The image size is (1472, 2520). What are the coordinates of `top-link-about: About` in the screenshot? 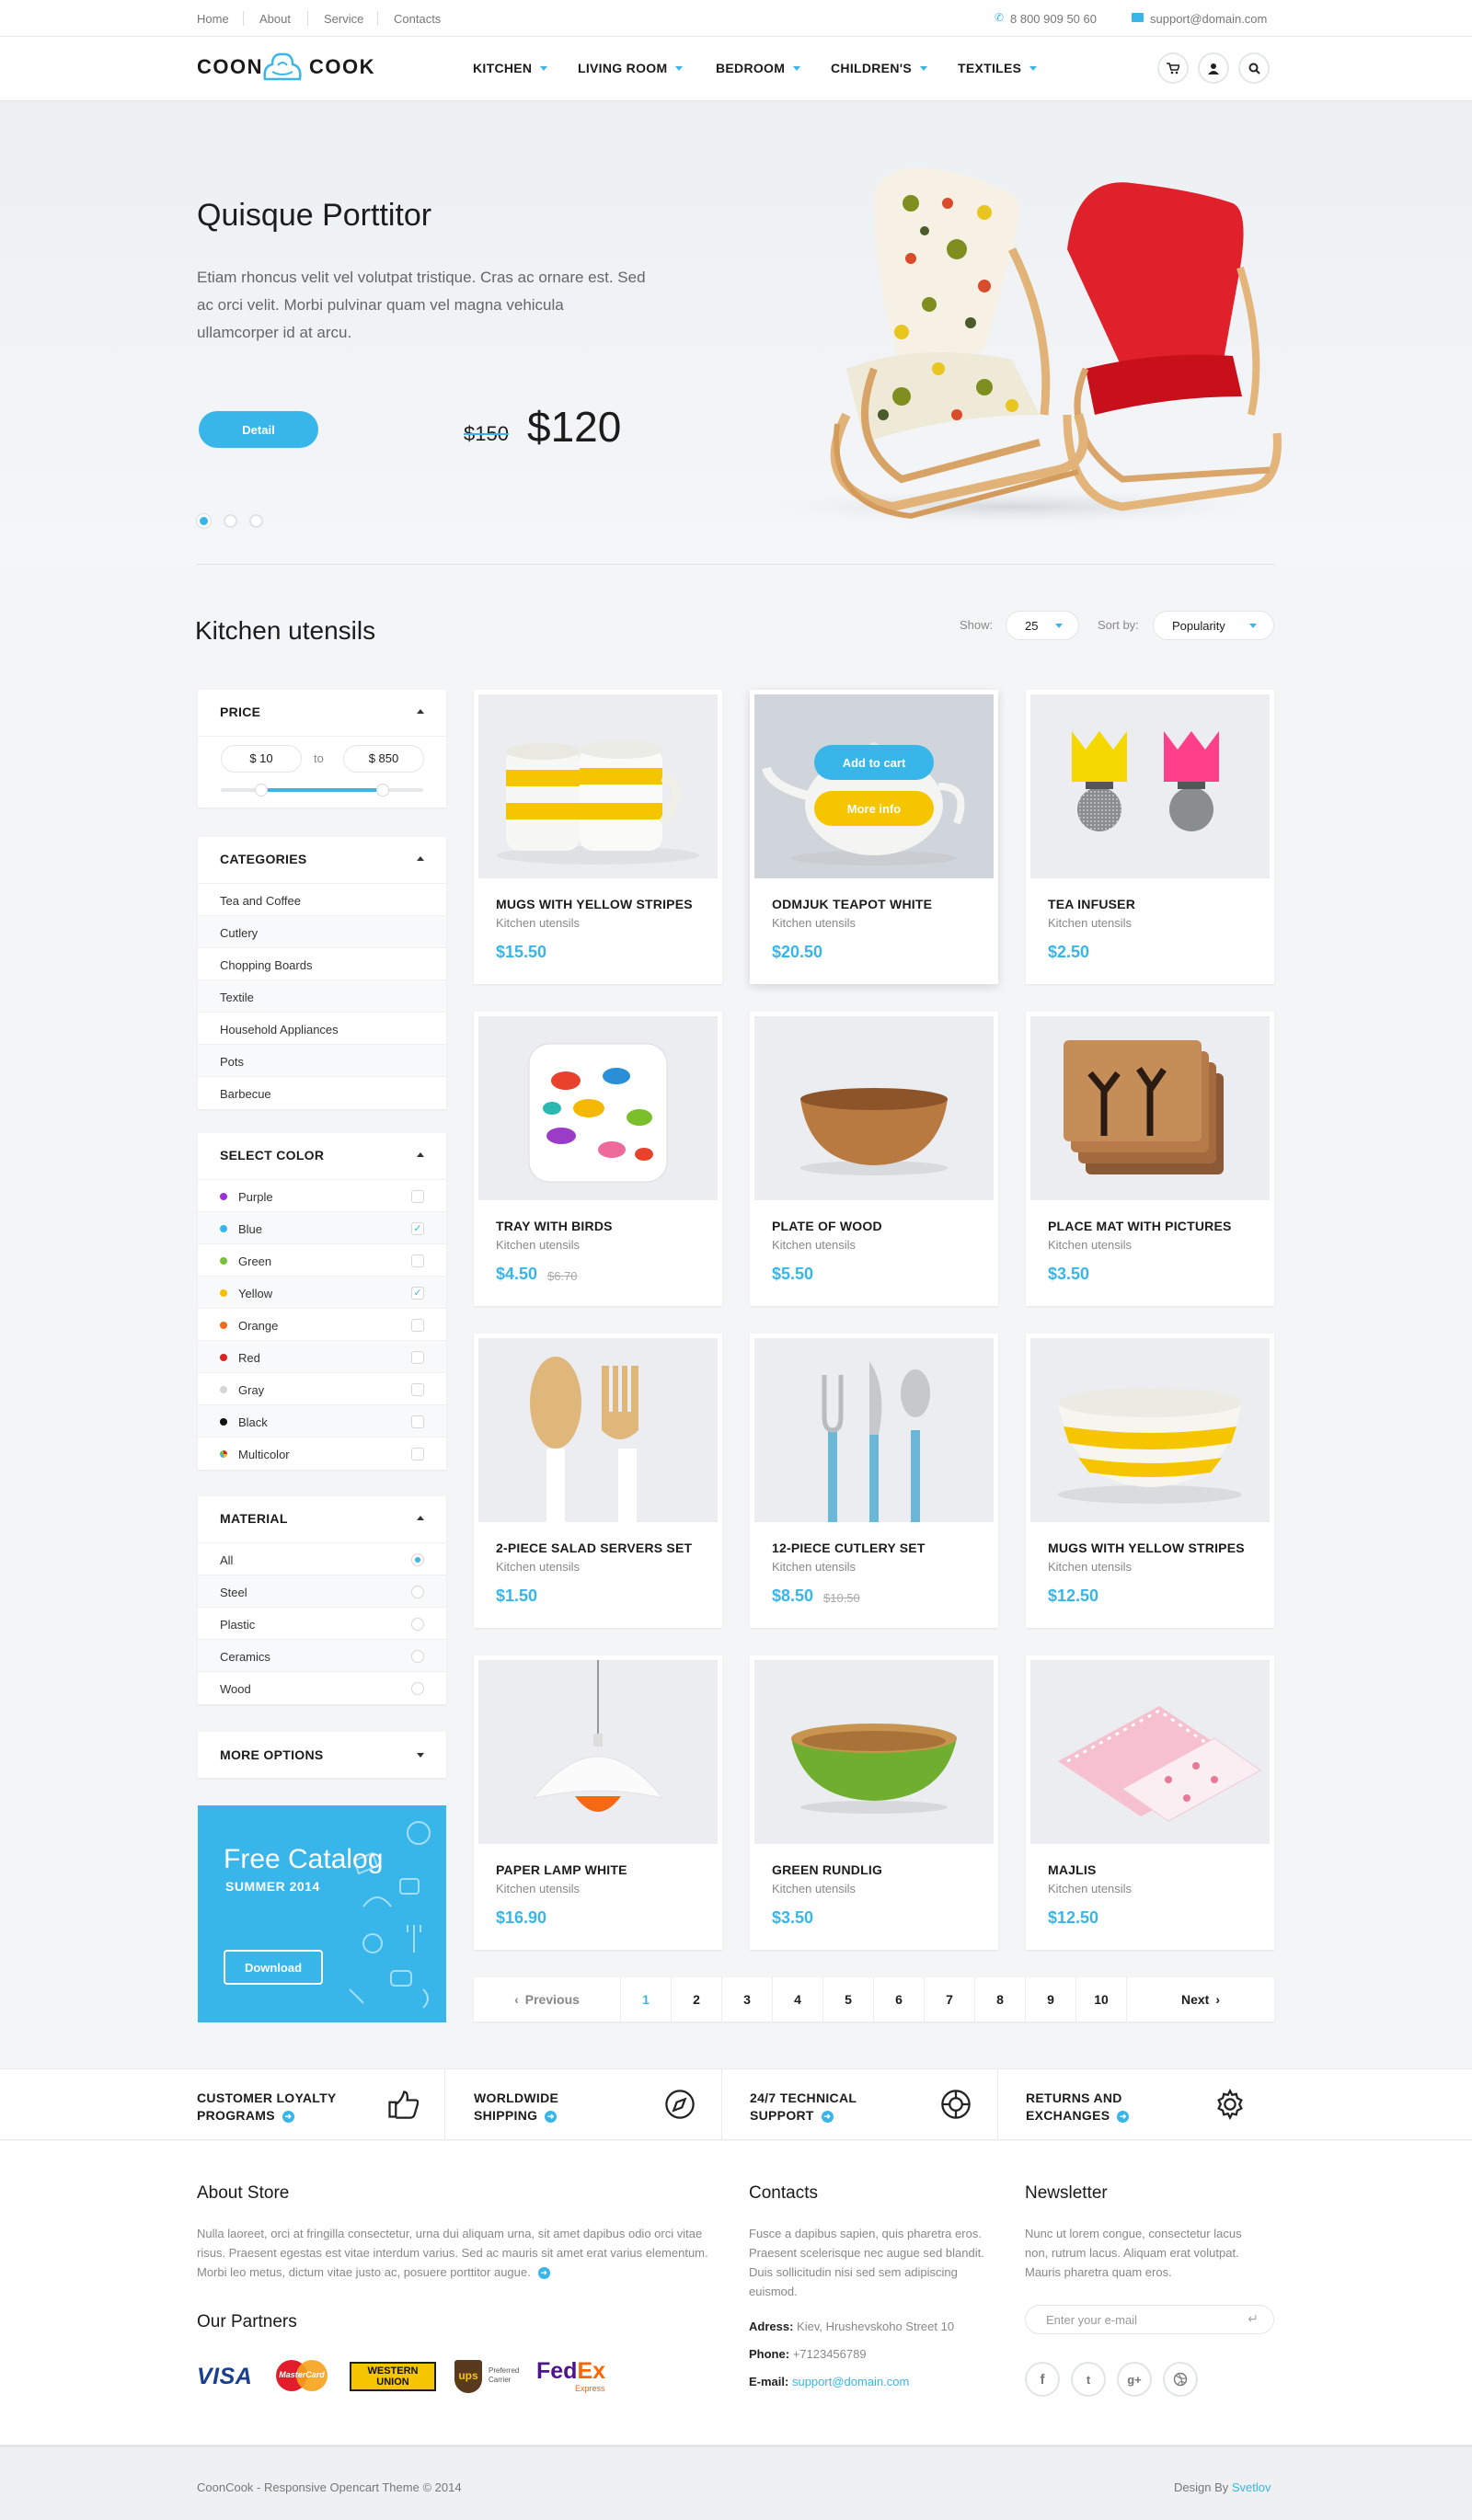 It's located at (275, 19).